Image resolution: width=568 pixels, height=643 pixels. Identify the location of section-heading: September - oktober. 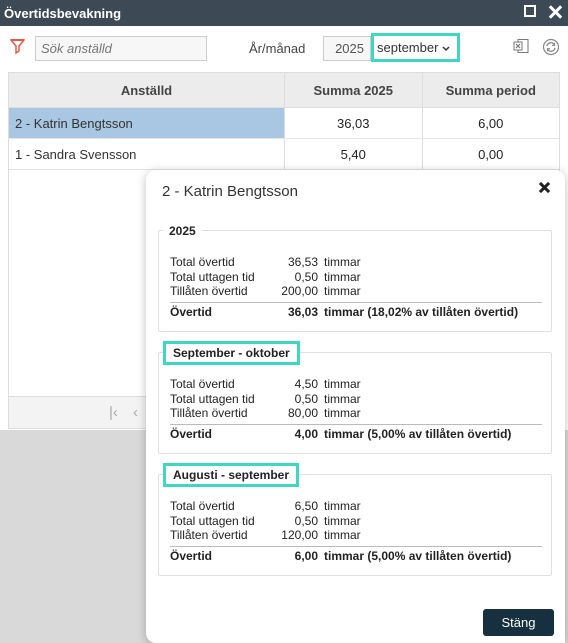
(231, 353).